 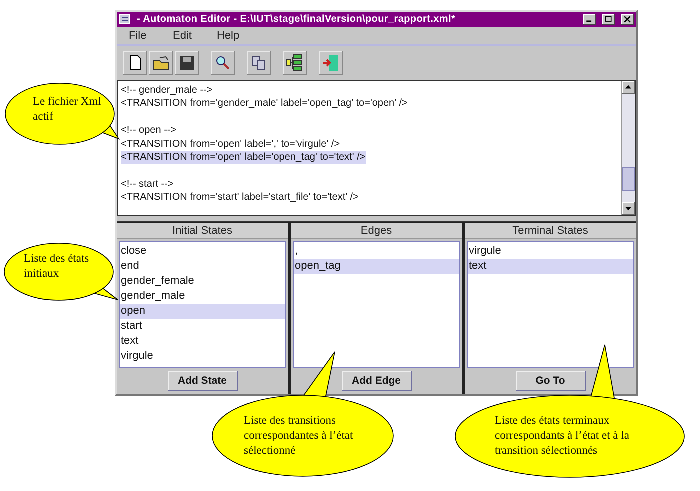 What do you see at coordinates (299, 436) in the screenshot?
I see `callout-text: Liste des transitions correspondantes à l’état sélectionné` at bounding box center [299, 436].